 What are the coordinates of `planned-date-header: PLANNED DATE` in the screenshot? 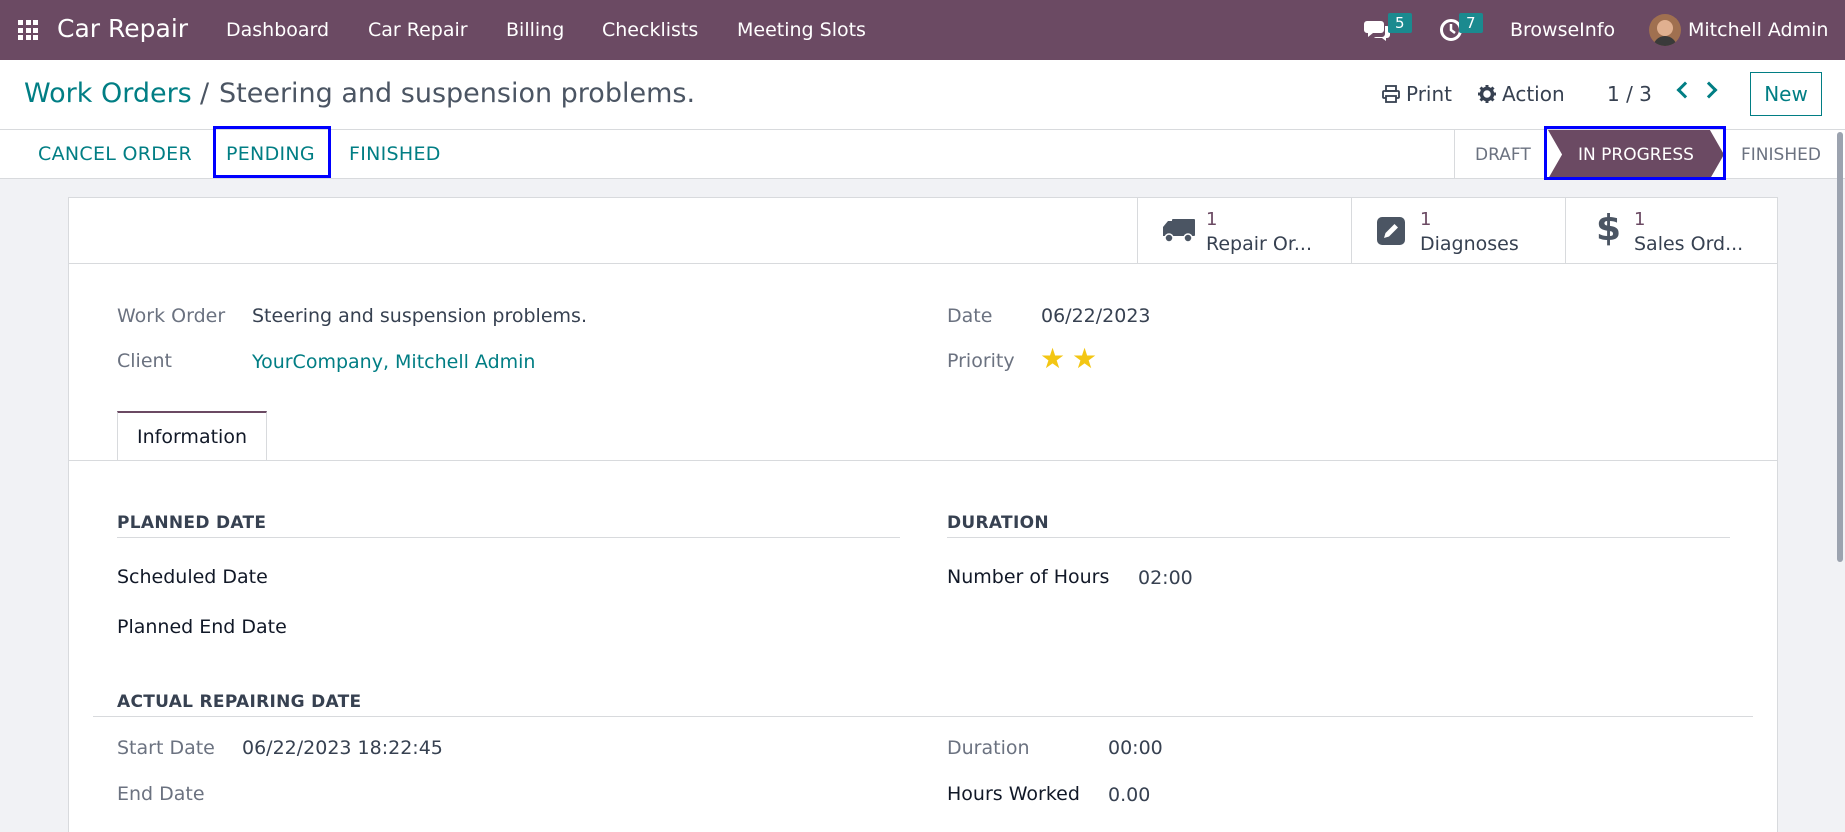 It's located at (192, 523).